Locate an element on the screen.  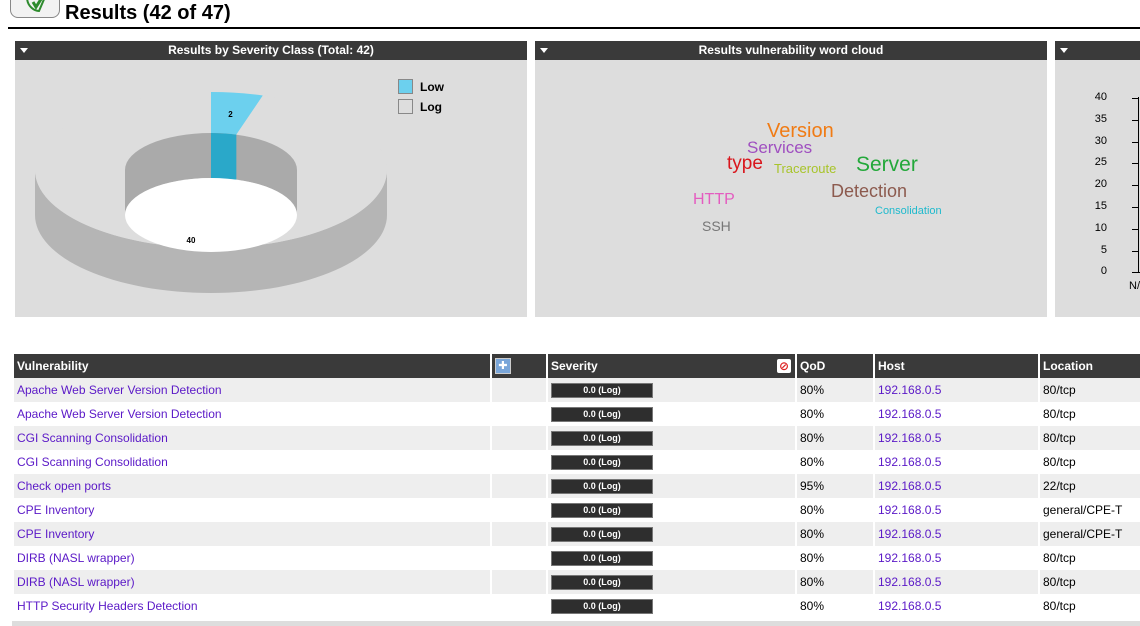
col-host: Host is located at coordinates (956, 366).